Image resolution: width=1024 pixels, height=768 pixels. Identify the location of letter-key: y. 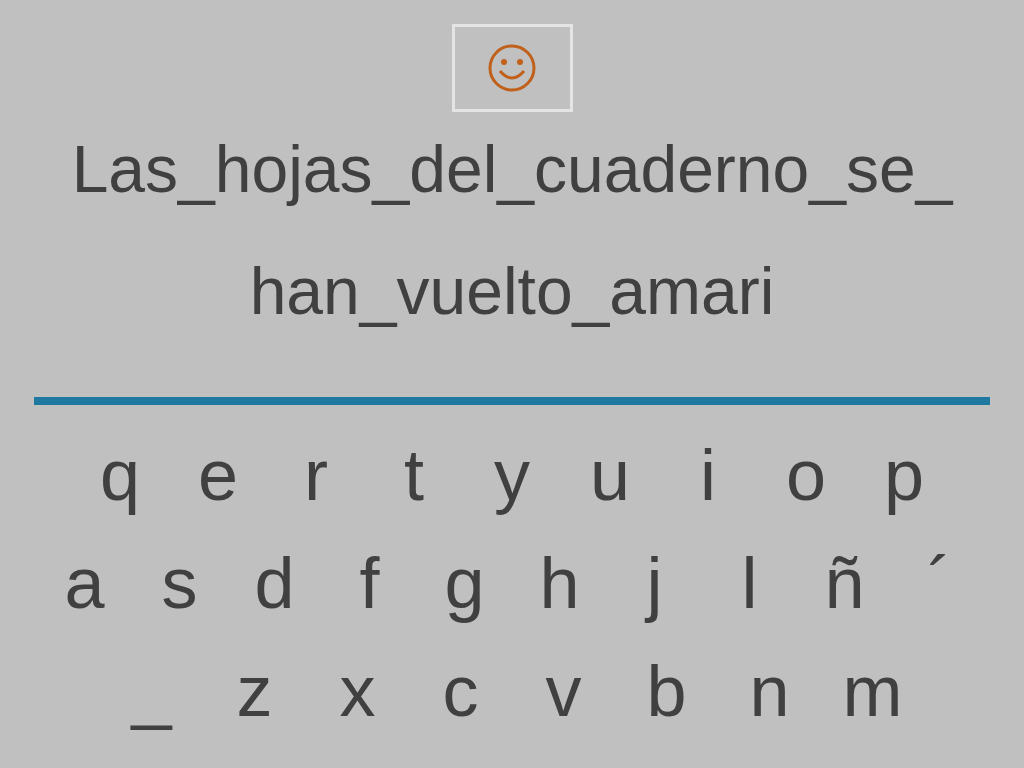
(512, 475).